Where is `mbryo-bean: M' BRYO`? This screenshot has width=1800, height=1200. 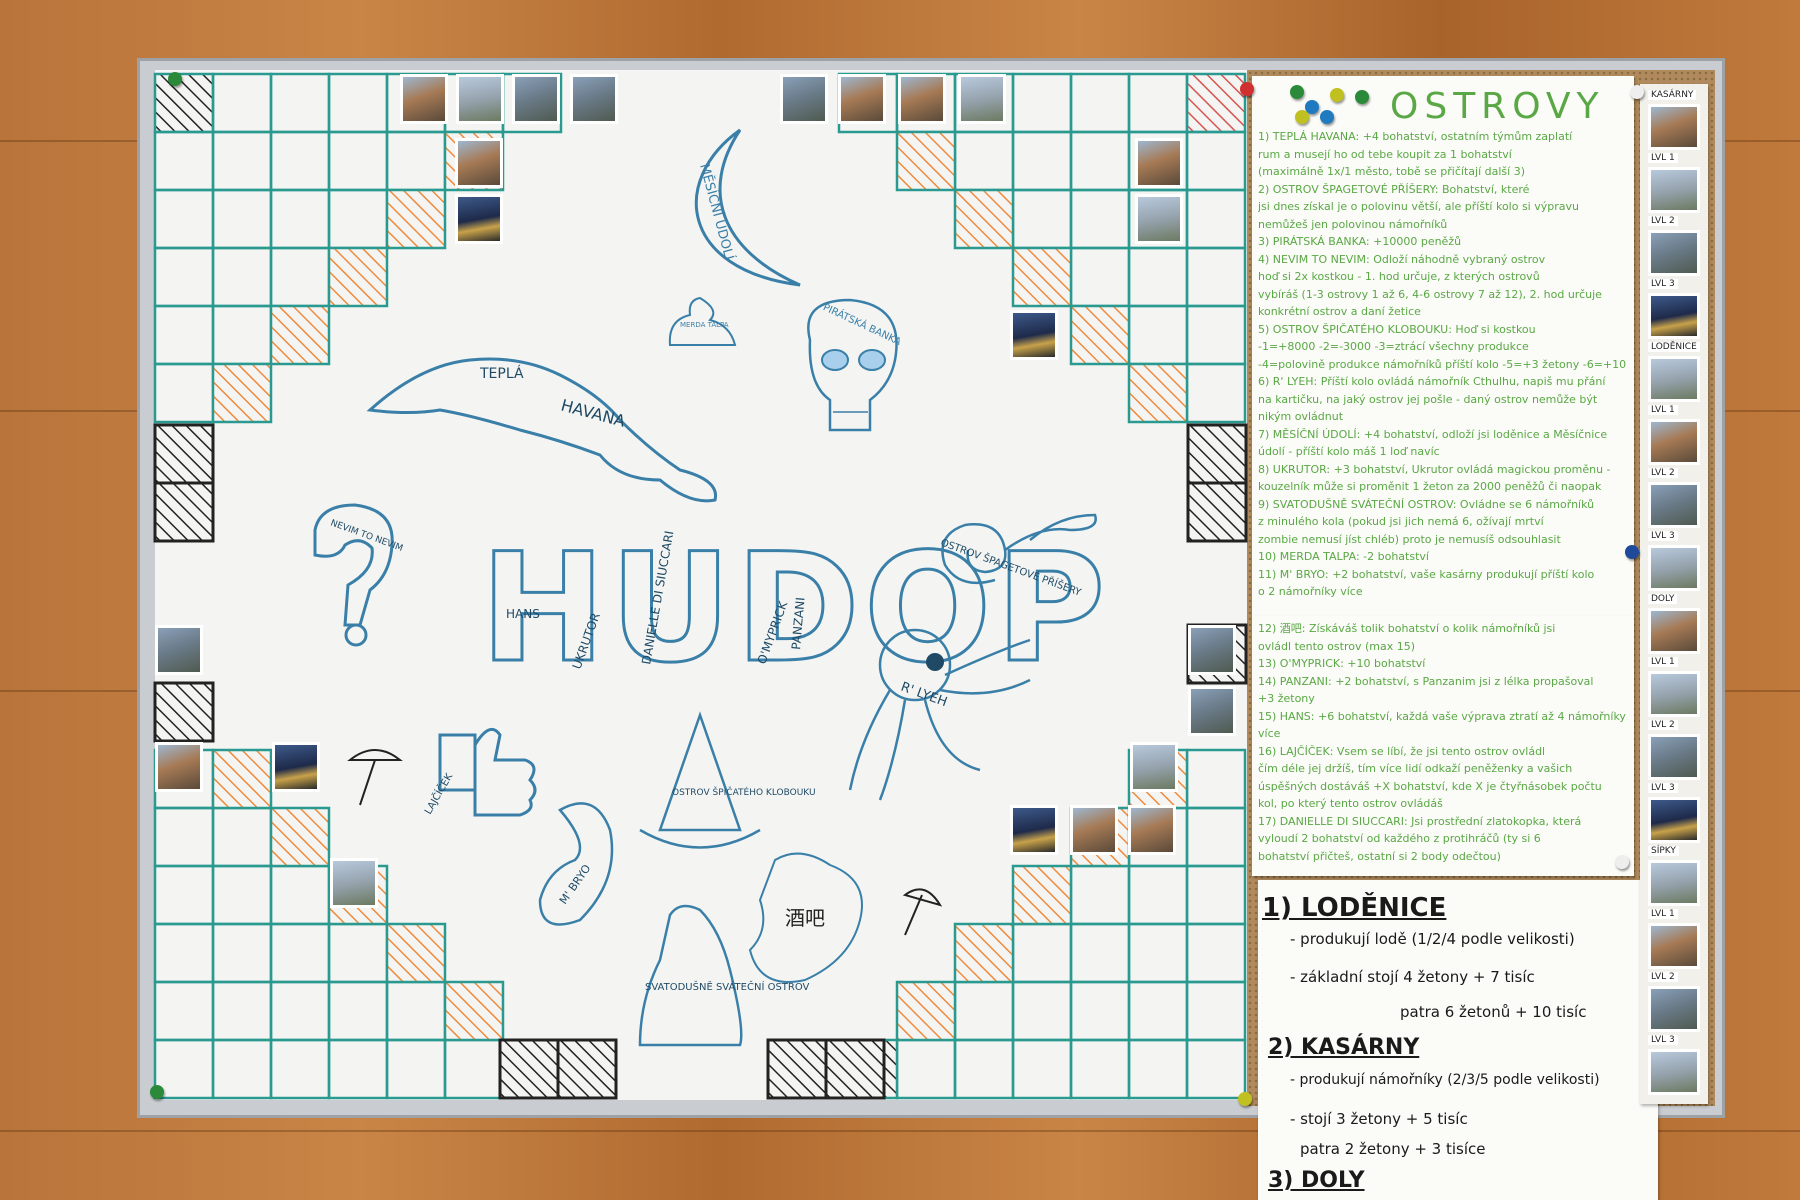
mbryo-bean: M' BRYO is located at coordinates (576, 864).